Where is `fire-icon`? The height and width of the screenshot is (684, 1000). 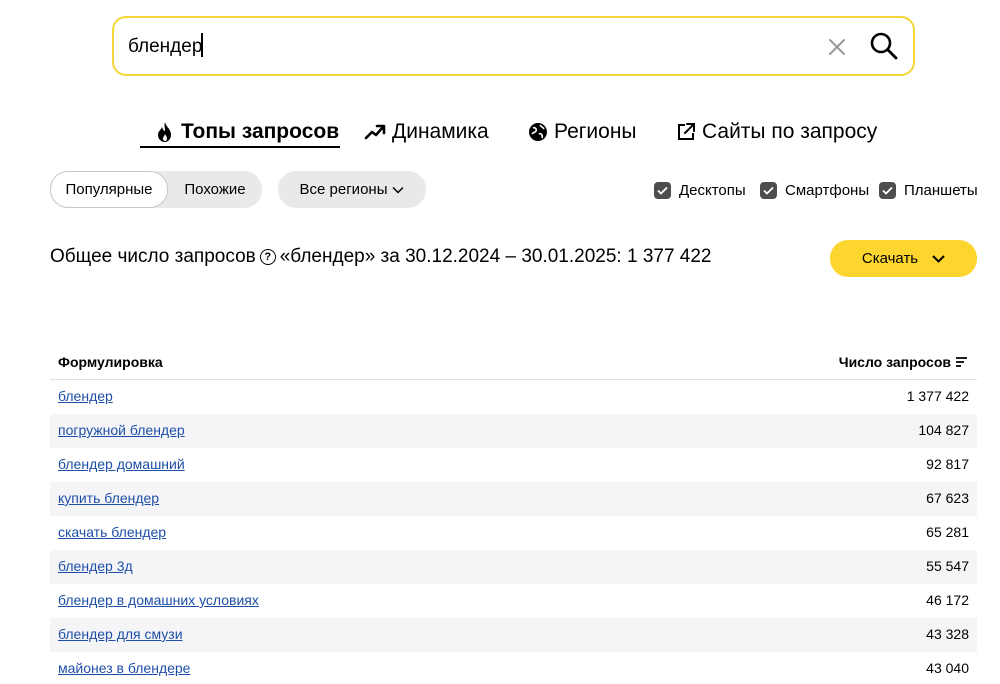
fire-icon is located at coordinates (164, 132).